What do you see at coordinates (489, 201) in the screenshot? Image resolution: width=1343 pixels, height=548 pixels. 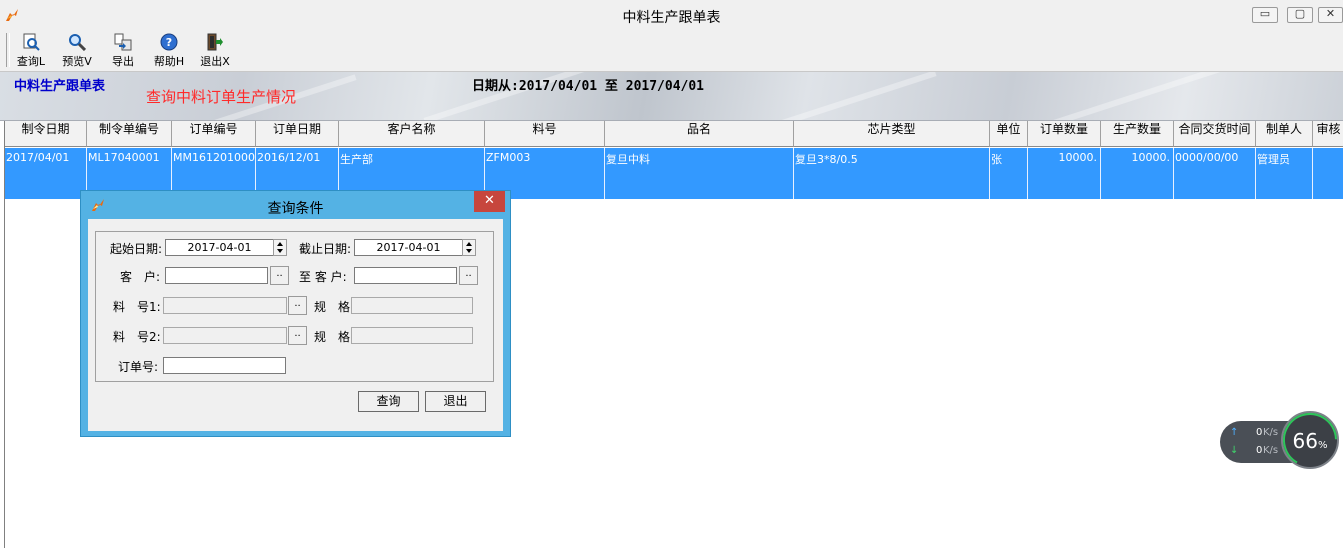 I see `dialog-close-button: ✕` at bounding box center [489, 201].